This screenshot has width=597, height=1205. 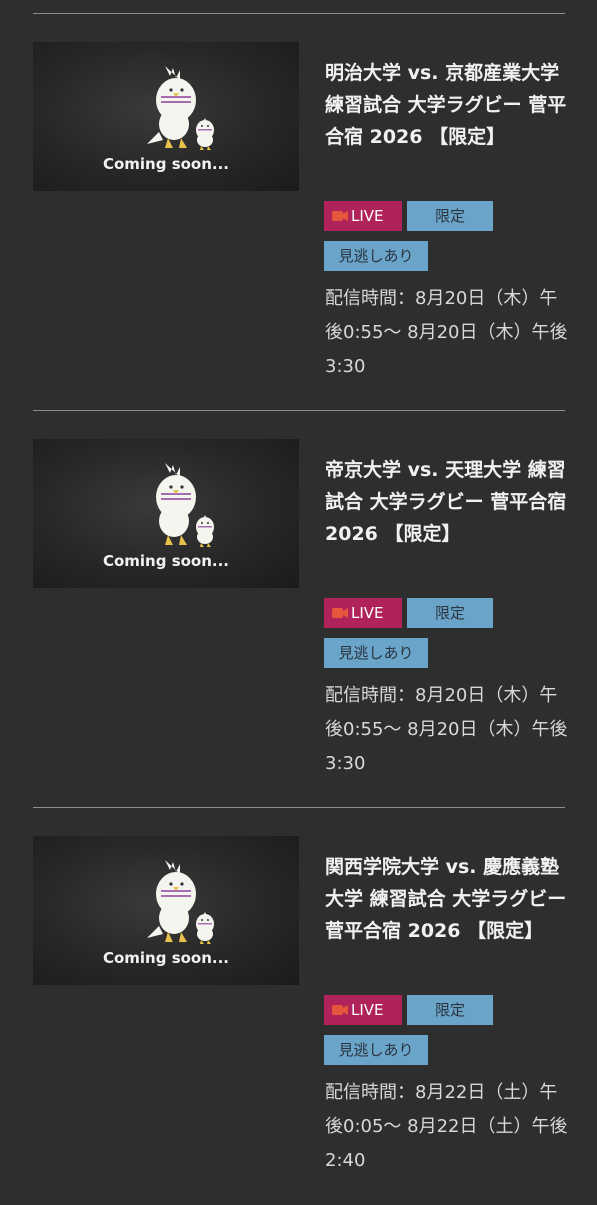 I want to click on broadcast-period: 配信時間：8月22日（土）午後0:05〜 8月22日（土）午後2:40, so click(x=446, y=1126).